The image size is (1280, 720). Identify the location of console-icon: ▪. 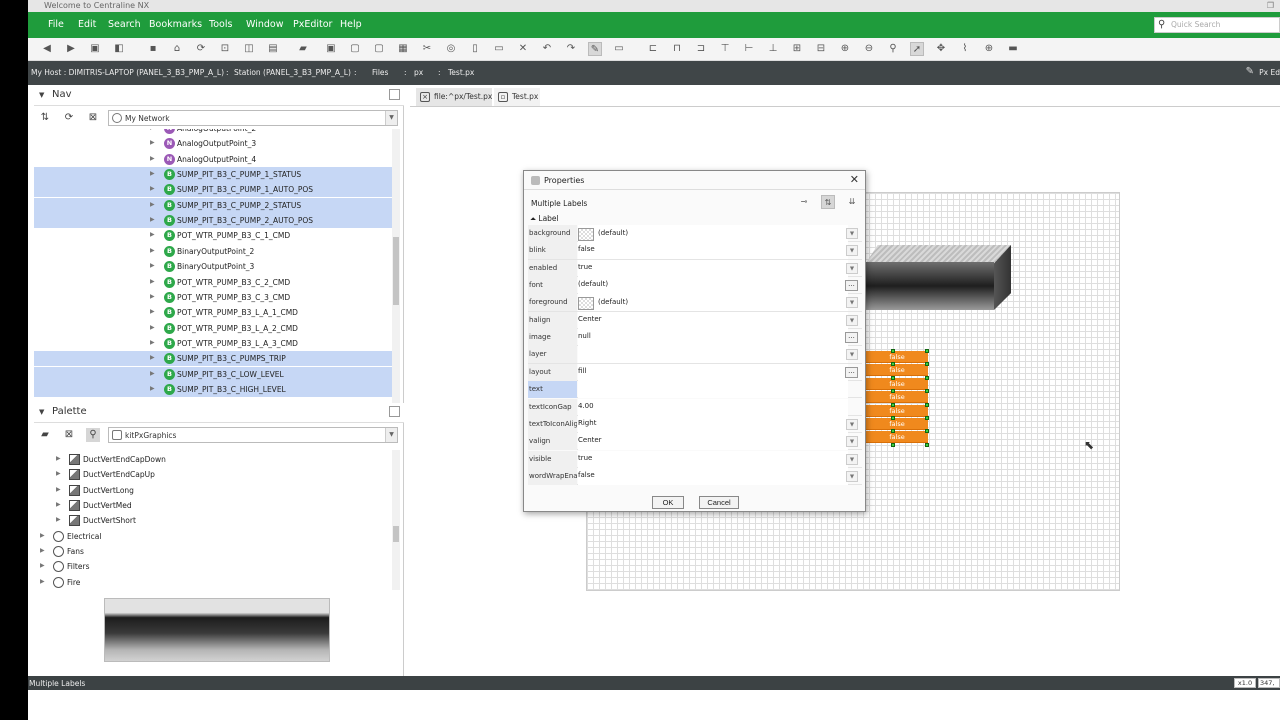
(153, 49).